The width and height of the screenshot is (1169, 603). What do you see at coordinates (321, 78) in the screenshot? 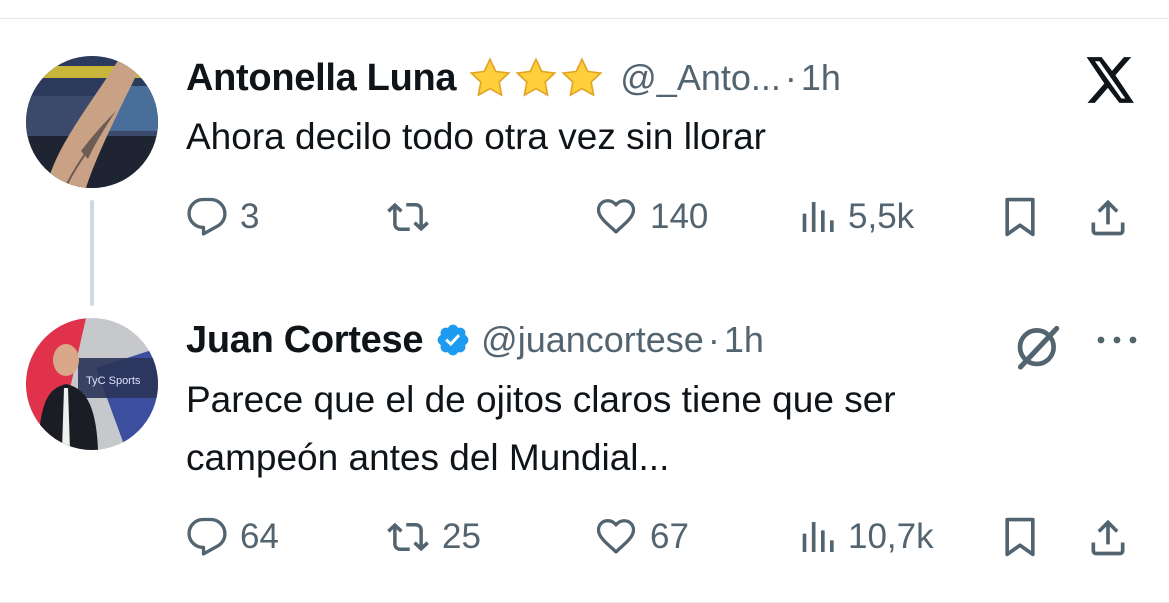
I see `tweet-1-author-name: Antonella Luna` at bounding box center [321, 78].